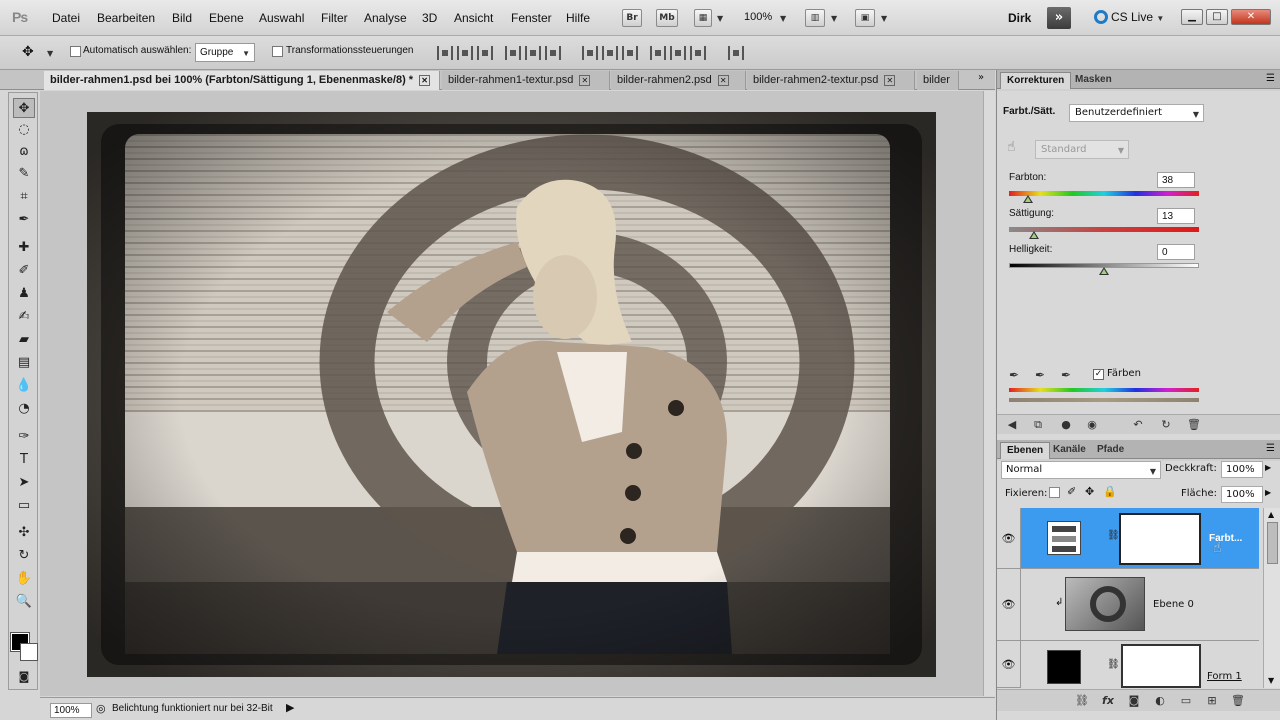  I want to click on layer-thumbnail, so click(1105, 604).